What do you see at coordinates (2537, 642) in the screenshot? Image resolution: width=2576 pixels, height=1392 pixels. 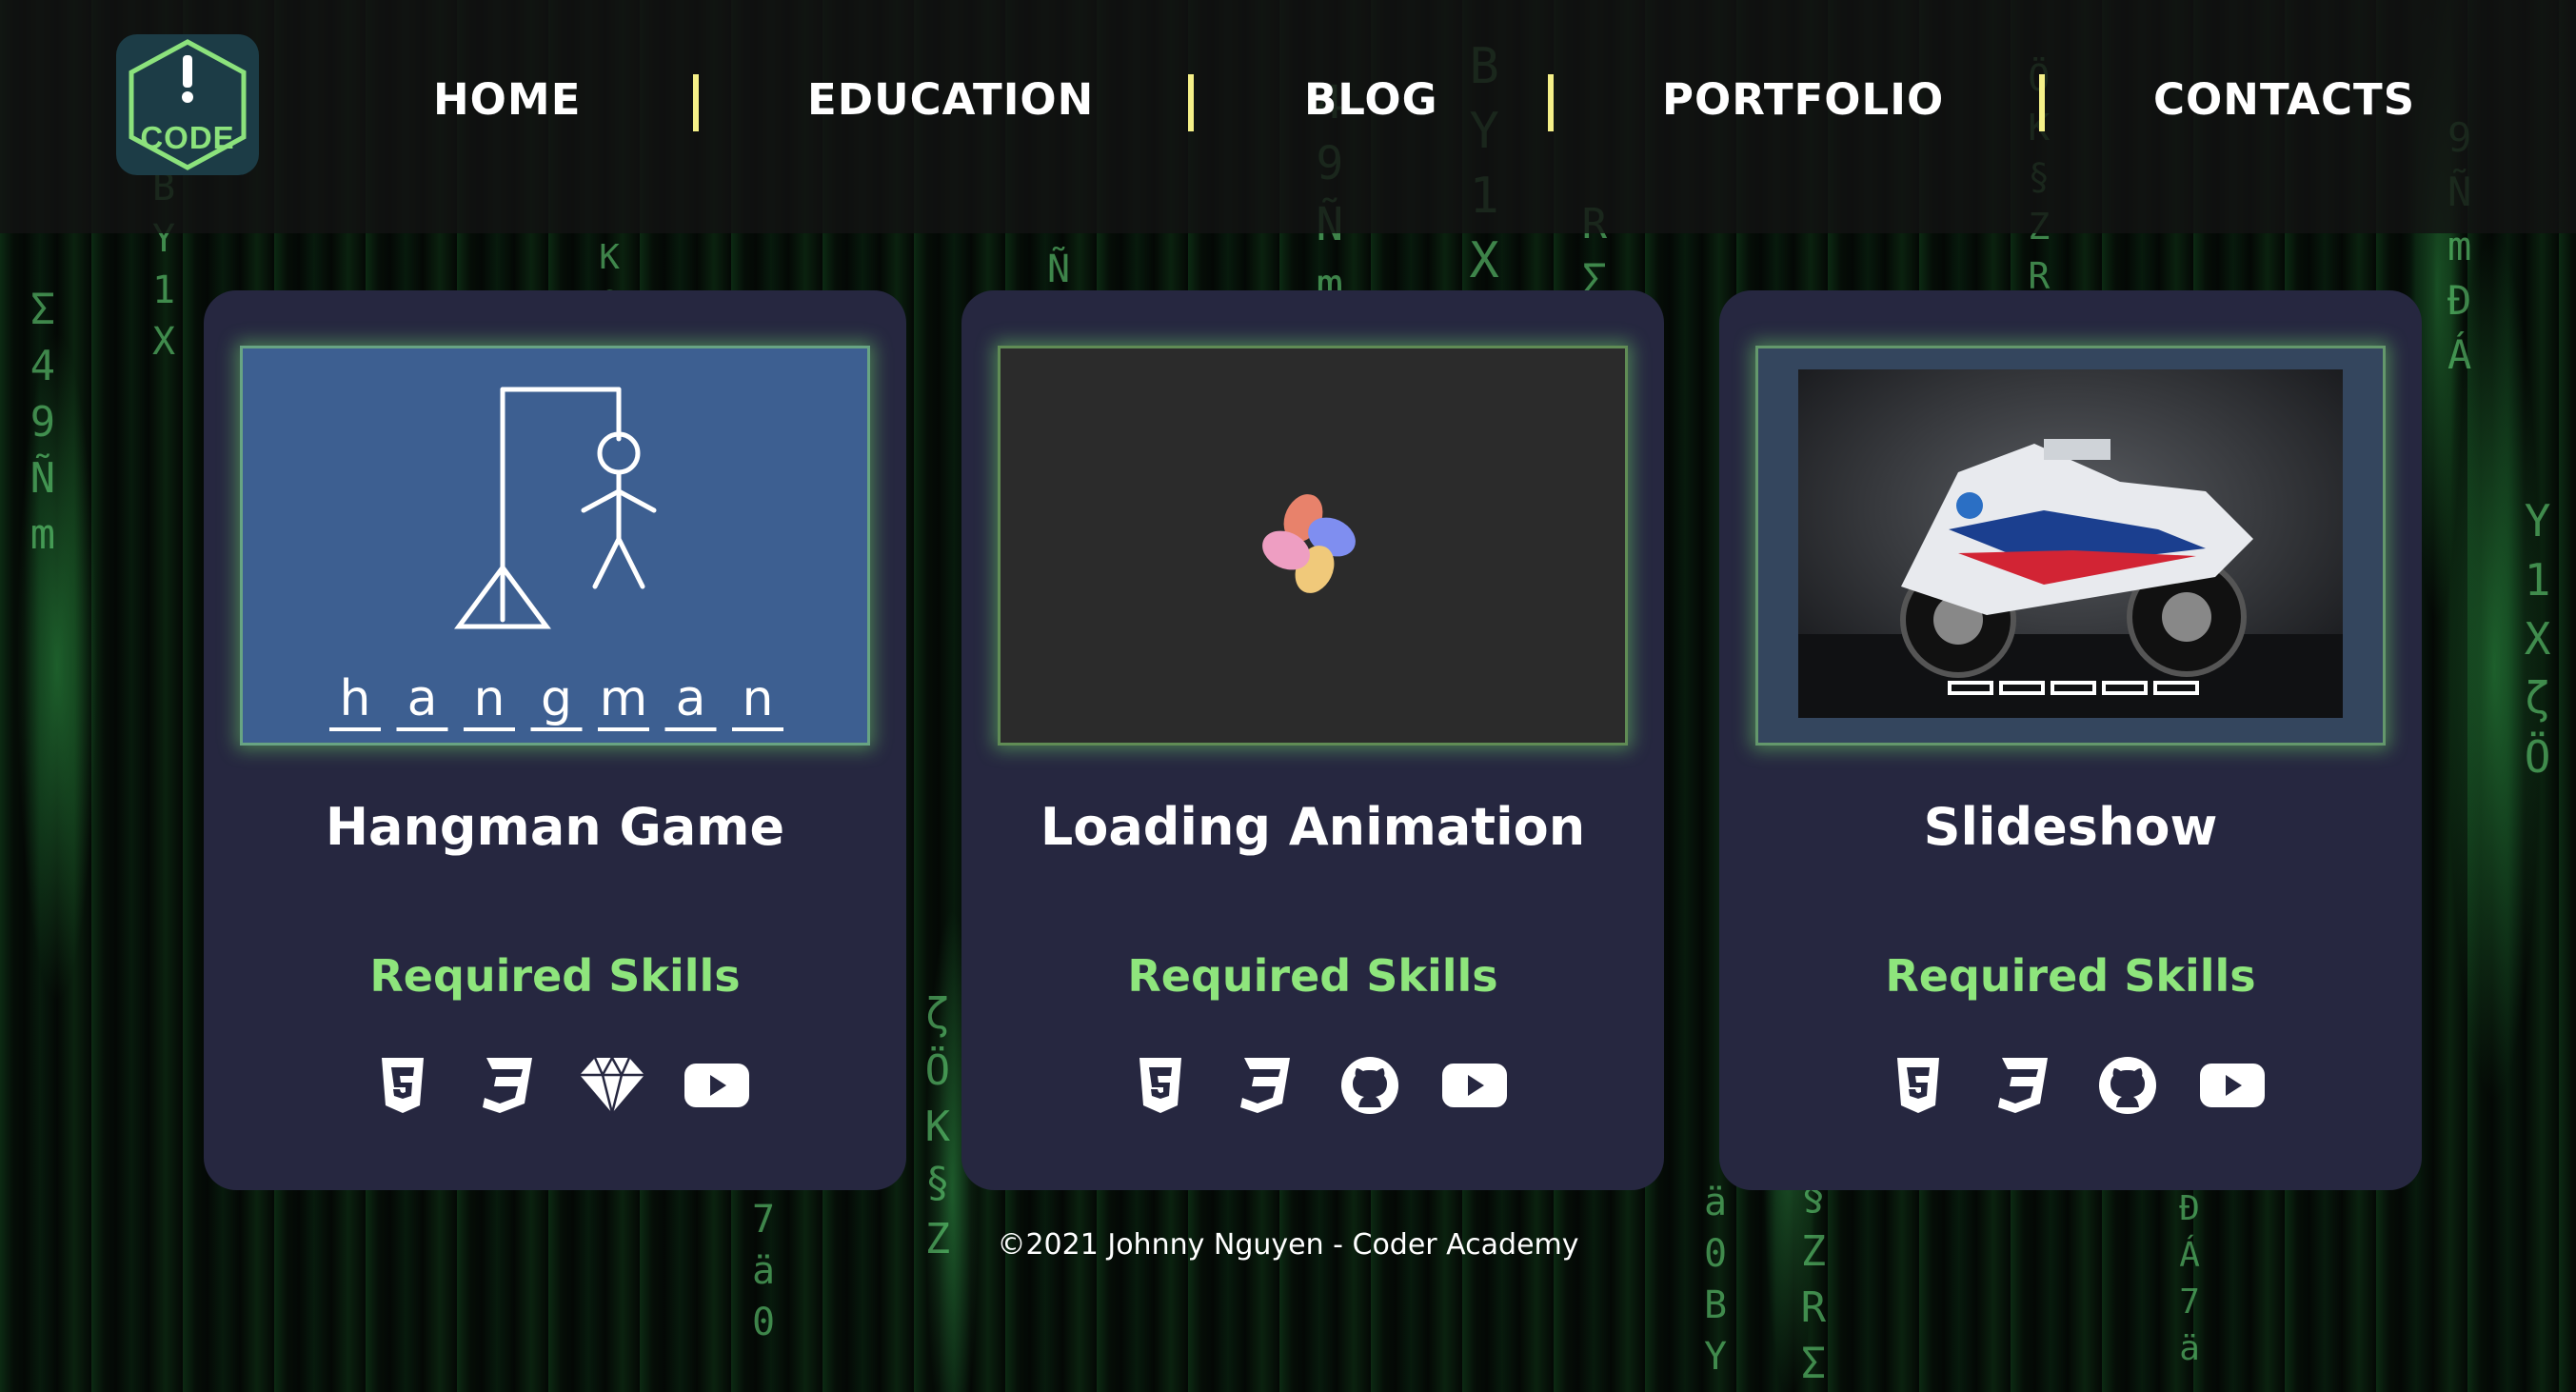 I see `matrix-glyph-column: Y1XζÖ` at bounding box center [2537, 642].